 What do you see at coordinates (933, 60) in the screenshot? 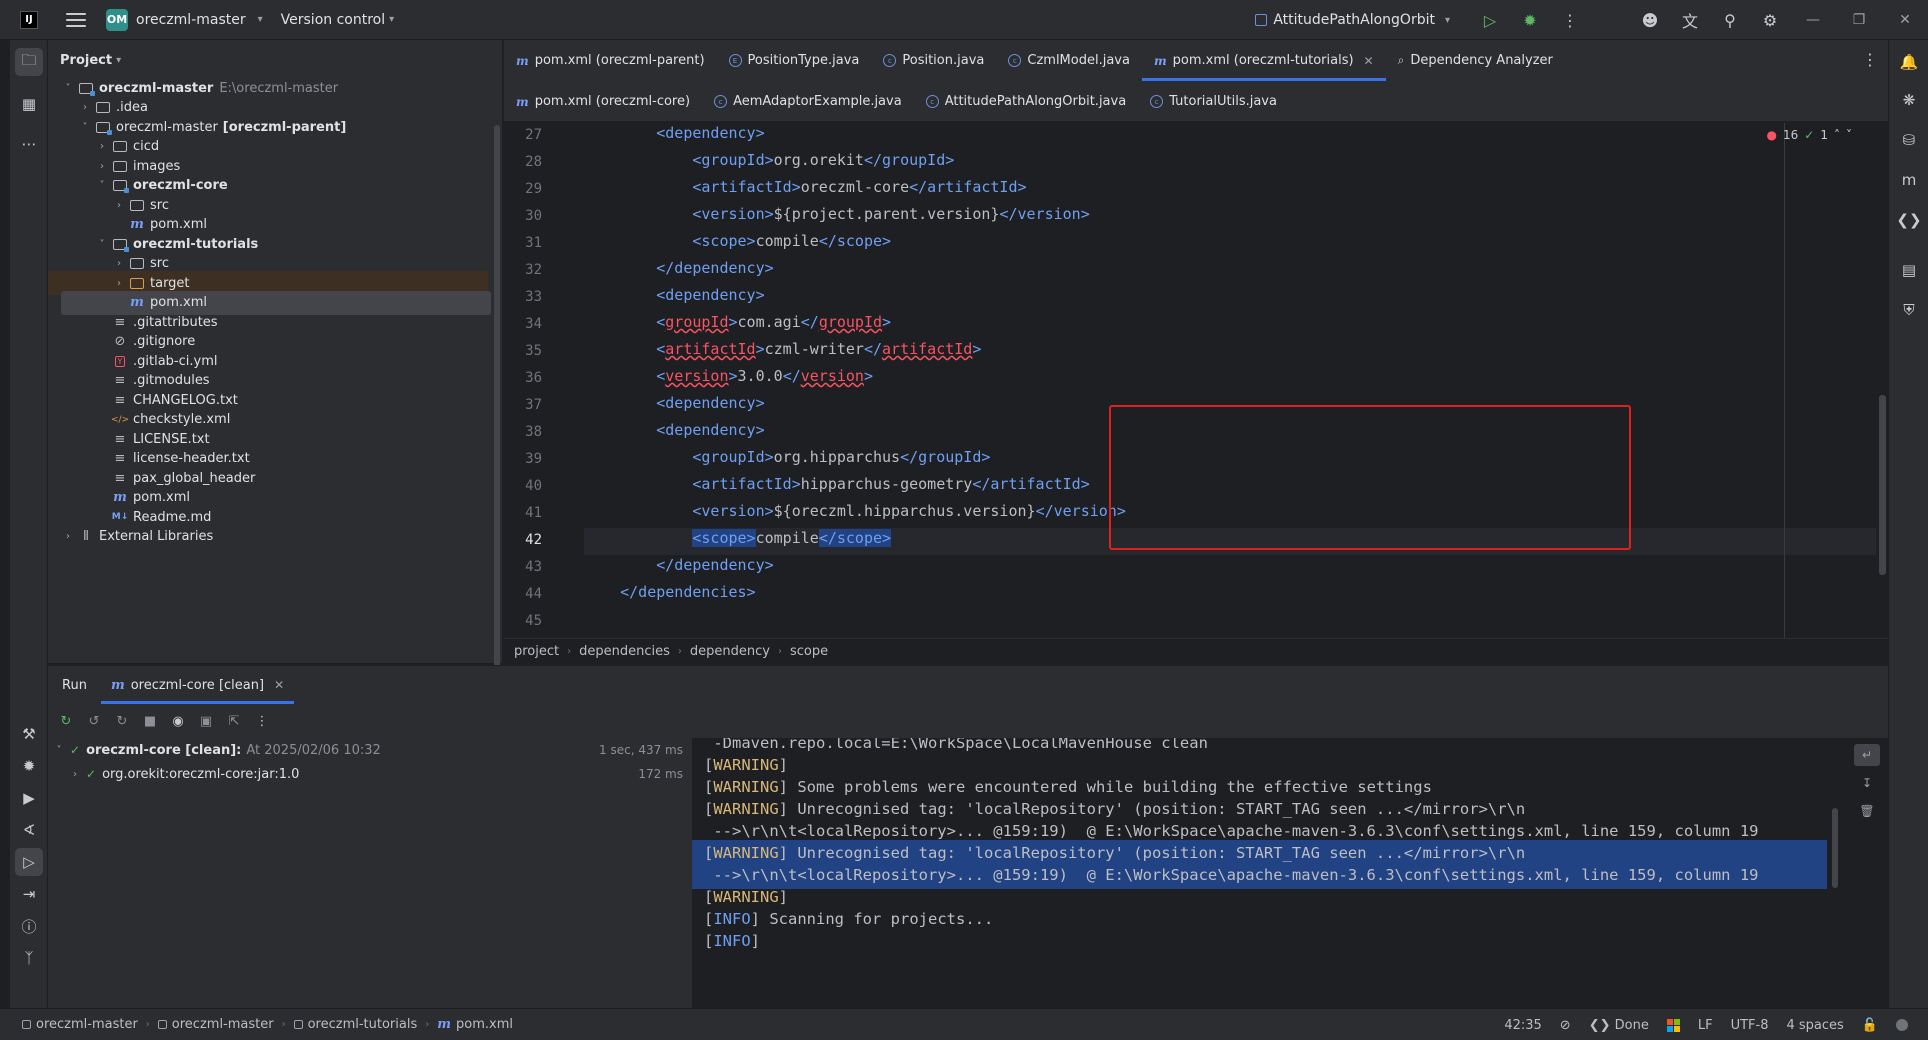
I see `editor-tab: c Position.java` at bounding box center [933, 60].